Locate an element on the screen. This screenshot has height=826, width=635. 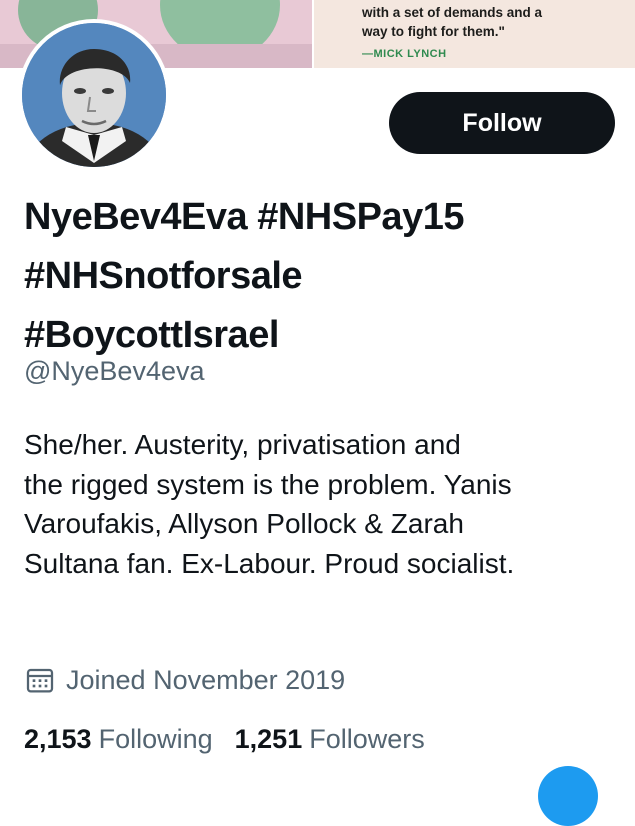
joined-text: Joined November 2019 is located at coordinates (206, 679).